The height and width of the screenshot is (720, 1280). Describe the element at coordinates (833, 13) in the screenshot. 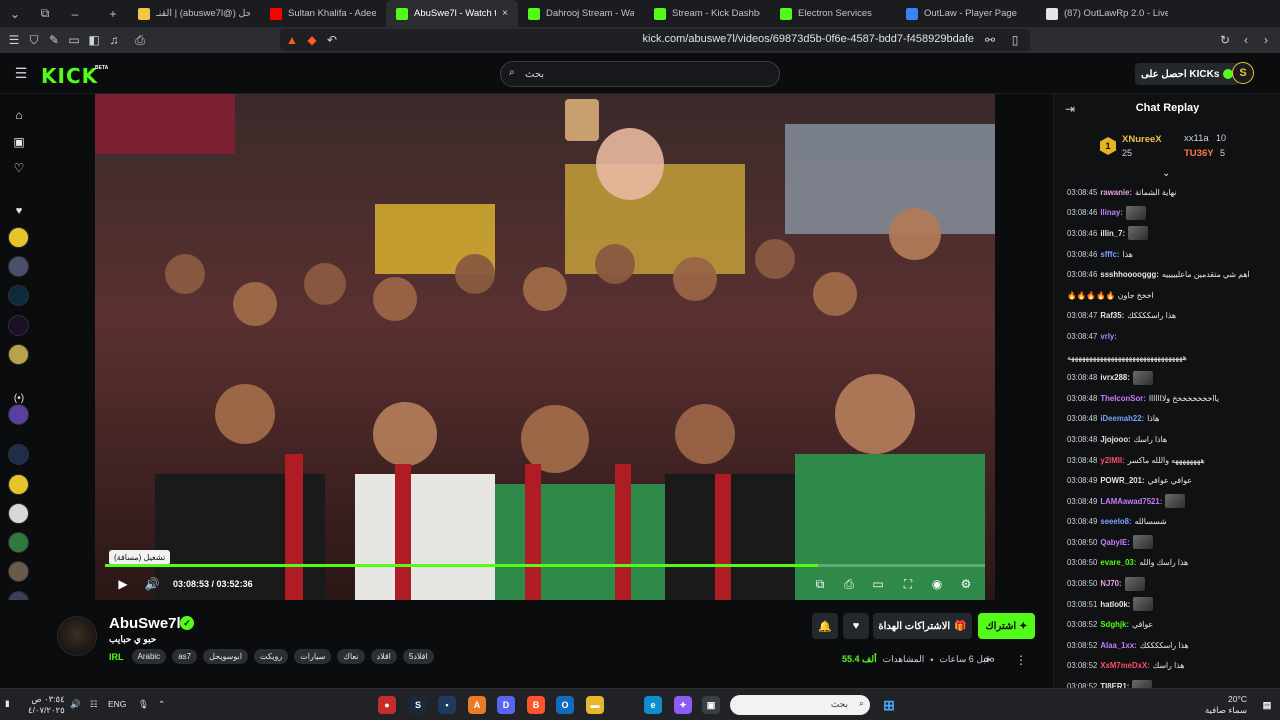

I see `browser-tab: Electron Services` at that location.